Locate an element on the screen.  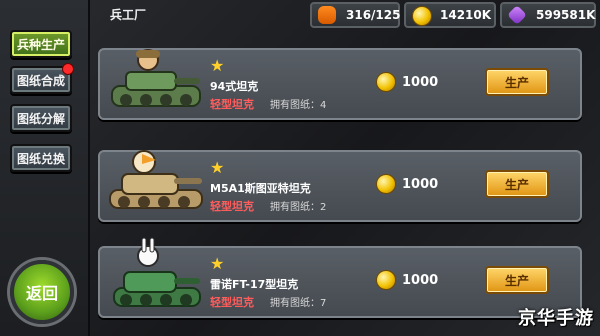
tank-name: 雷诺FT-17型坦克 is located at coordinates (254, 284).